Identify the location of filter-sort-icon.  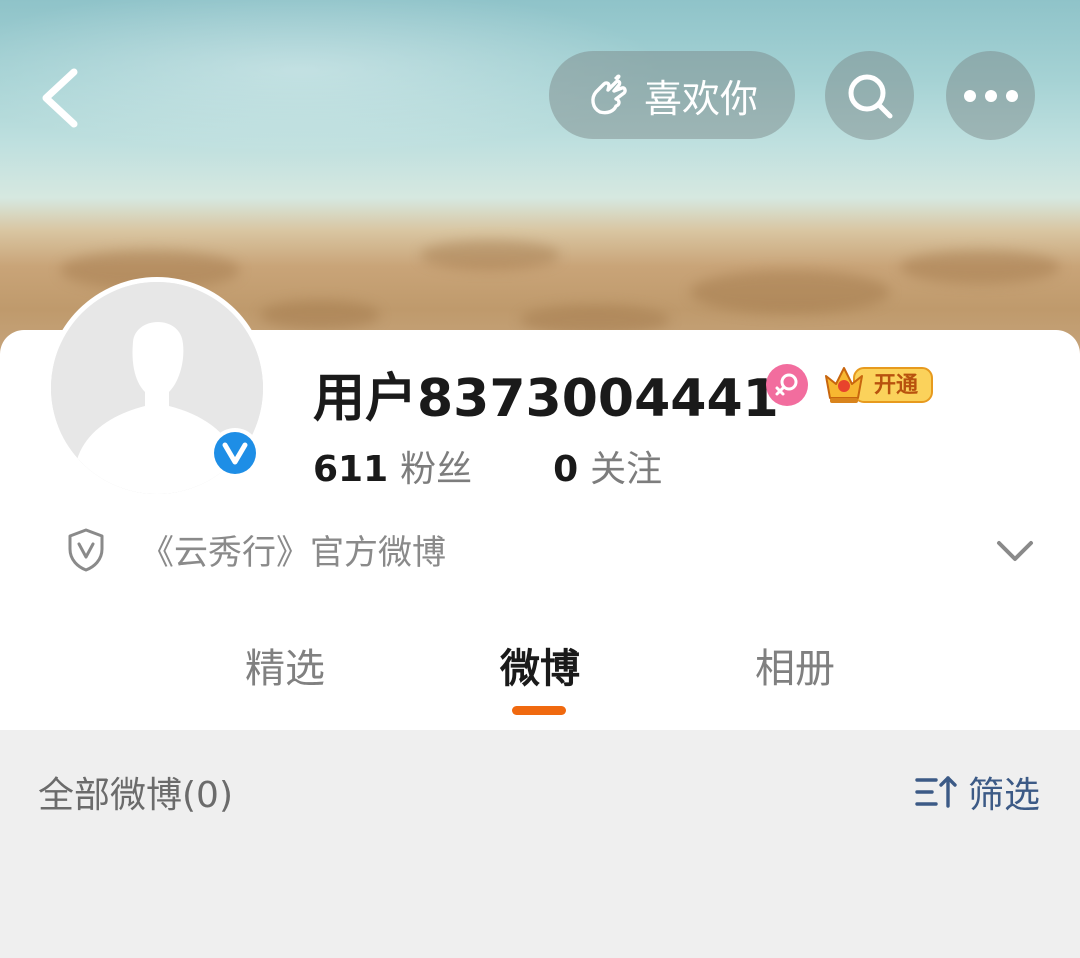
(936, 792).